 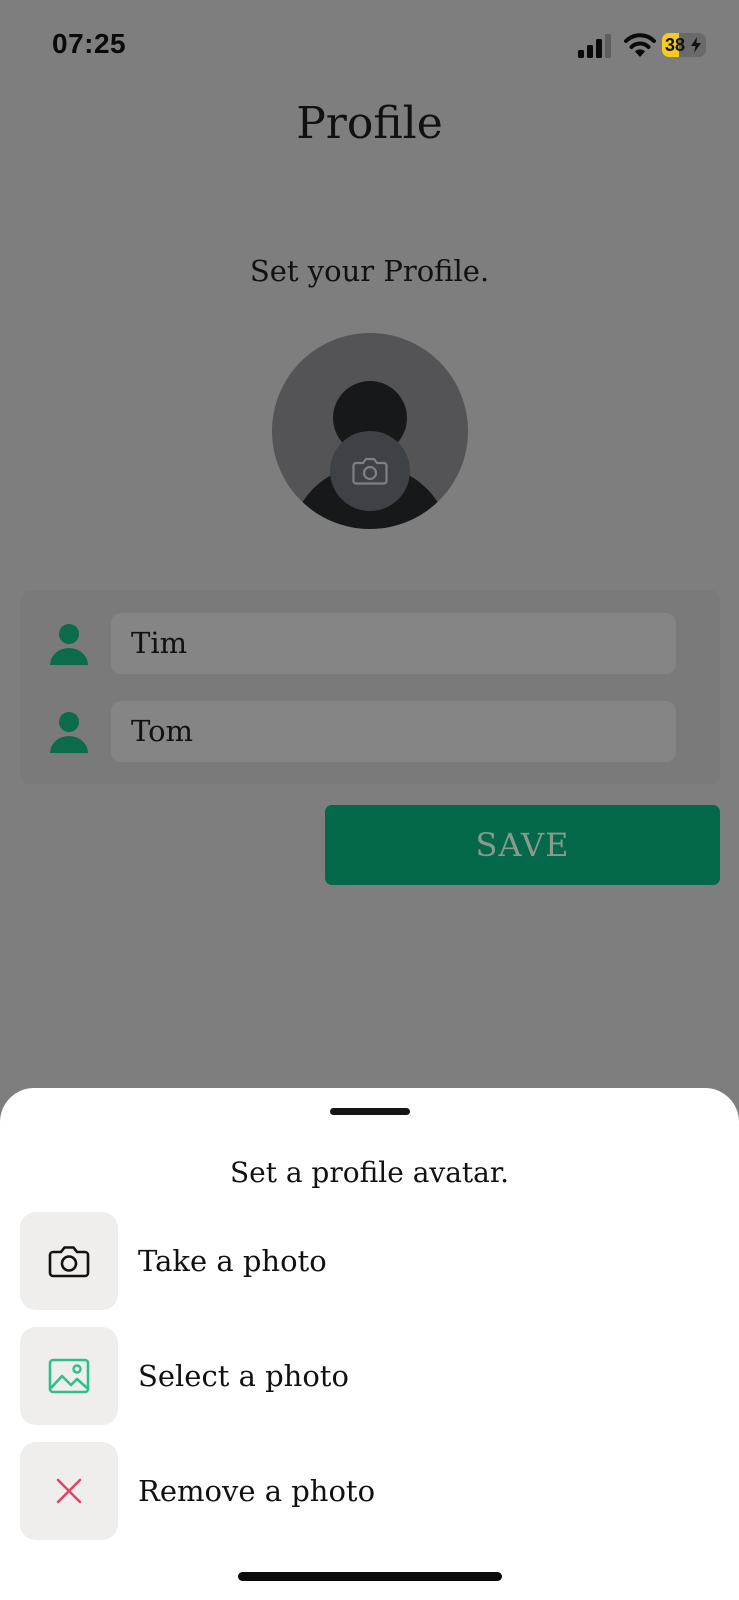 I want to click on option-label: Select a photo, so click(x=243, y=1376).